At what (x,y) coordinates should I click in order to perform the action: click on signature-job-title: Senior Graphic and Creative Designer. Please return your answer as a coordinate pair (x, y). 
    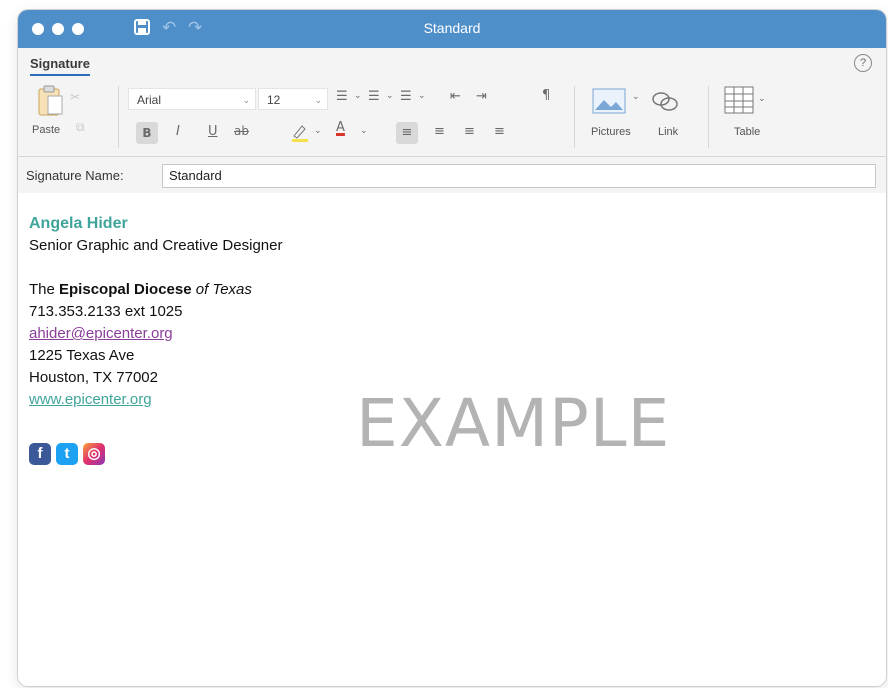
    Looking at the image, I should click on (156, 245).